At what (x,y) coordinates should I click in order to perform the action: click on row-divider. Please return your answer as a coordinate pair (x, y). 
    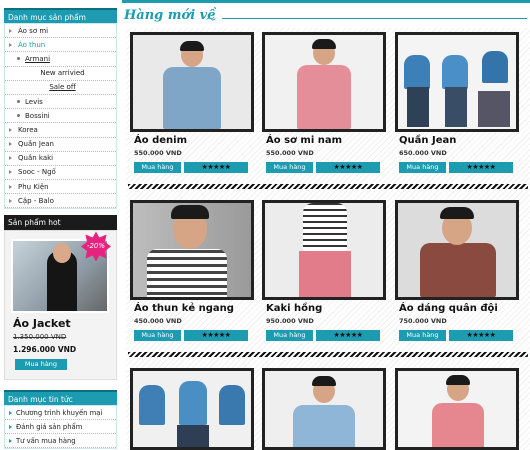
    Looking at the image, I should click on (328, 354).